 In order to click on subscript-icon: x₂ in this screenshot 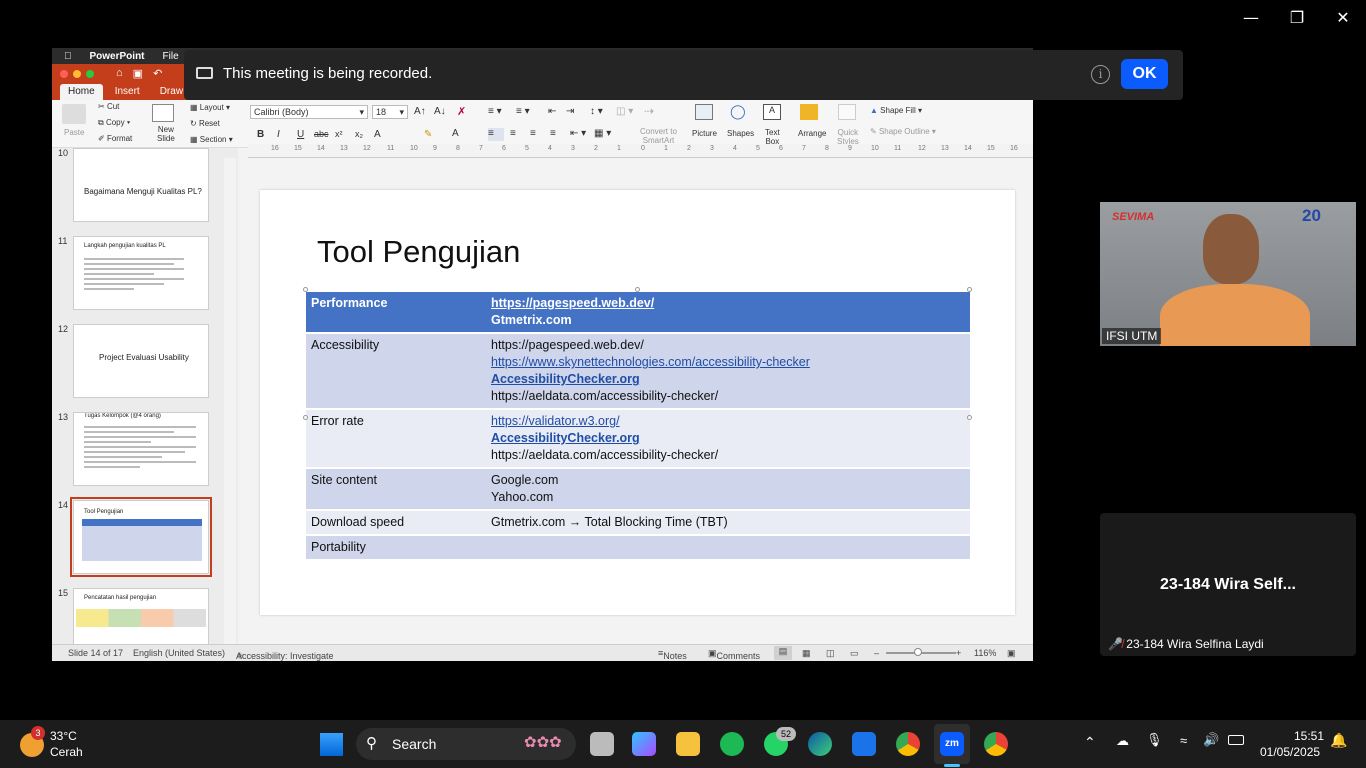, I will do `click(359, 134)`.